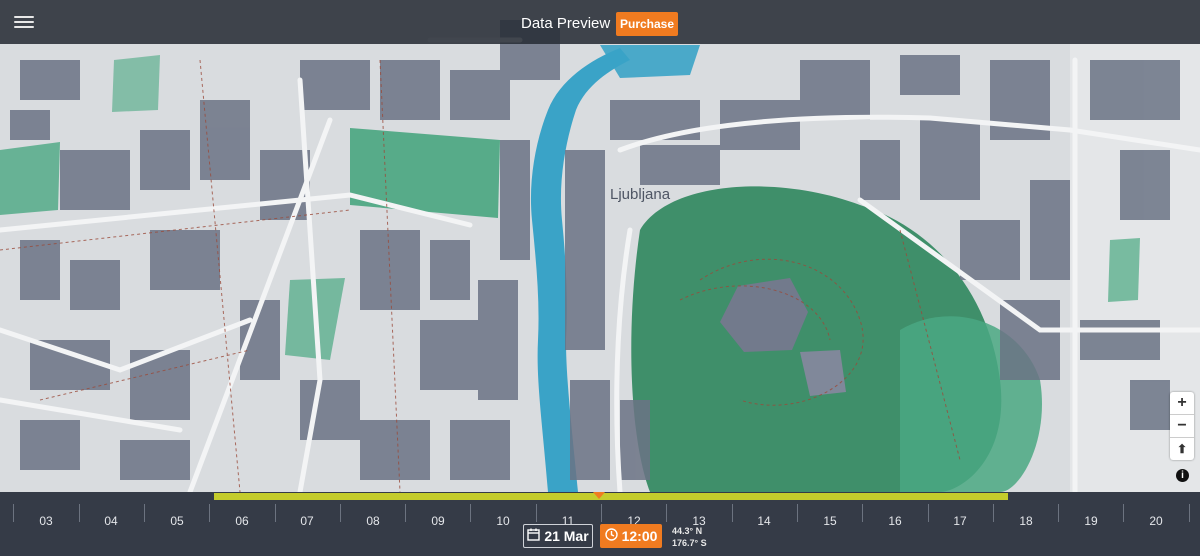 The width and height of the screenshot is (1200, 556). I want to click on info-icon: i, so click(1182, 475).